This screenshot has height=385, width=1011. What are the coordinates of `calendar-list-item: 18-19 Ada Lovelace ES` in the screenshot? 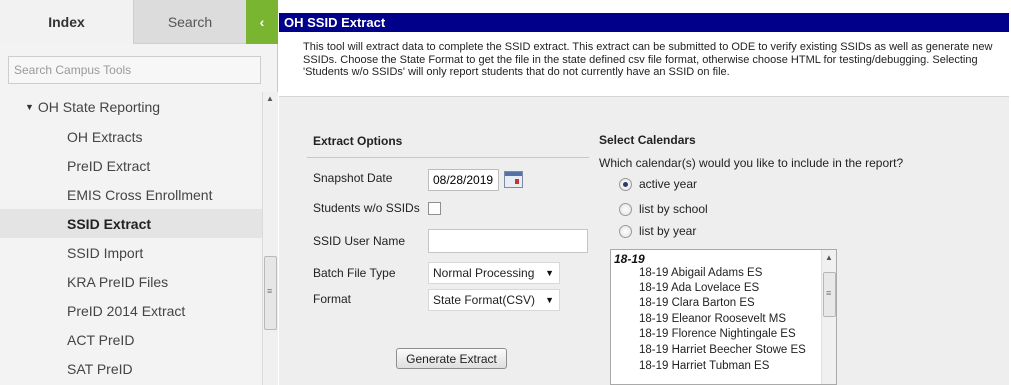 It's located at (699, 288).